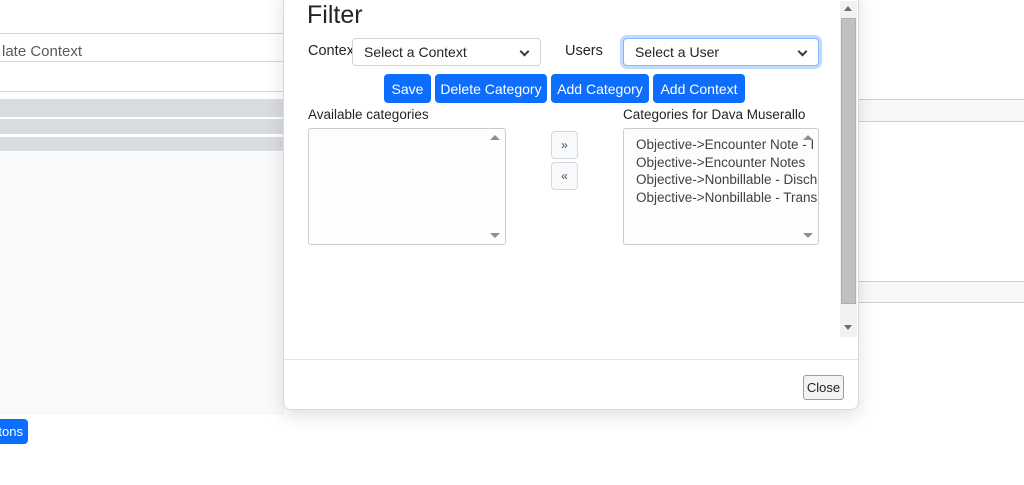 This screenshot has height=485, width=1024. I want to click on users-select-value: Select a User, so click(677, 52).